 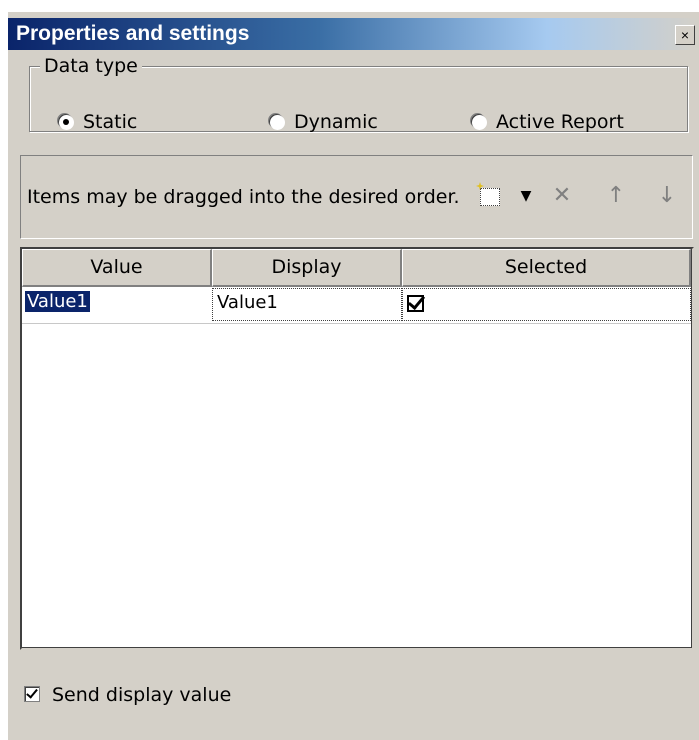 I want to click on grid-header: Value Display Selected, so click(x=356, y=268).